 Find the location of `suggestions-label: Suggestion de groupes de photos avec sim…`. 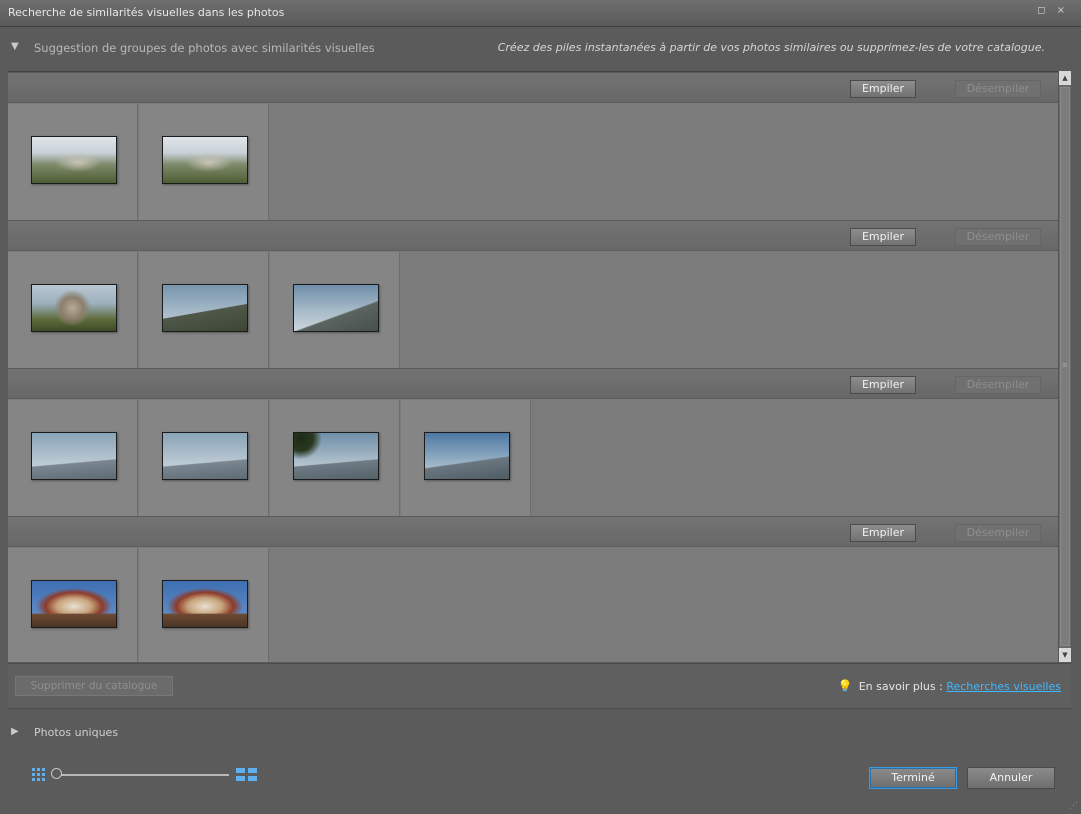

suggestions-label: Suggestion de groupes de photos avec sim… is located at coordinates (204, 48).